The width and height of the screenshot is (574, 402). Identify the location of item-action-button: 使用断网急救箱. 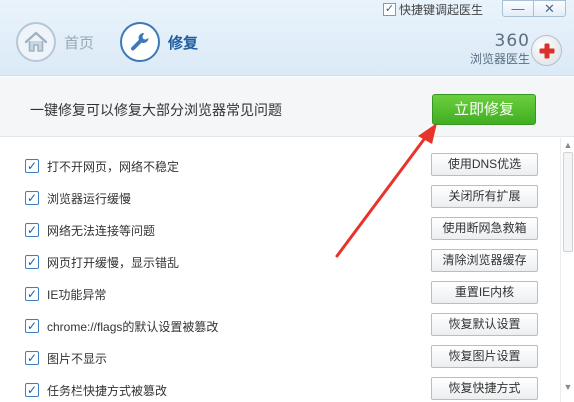
(484, 228).